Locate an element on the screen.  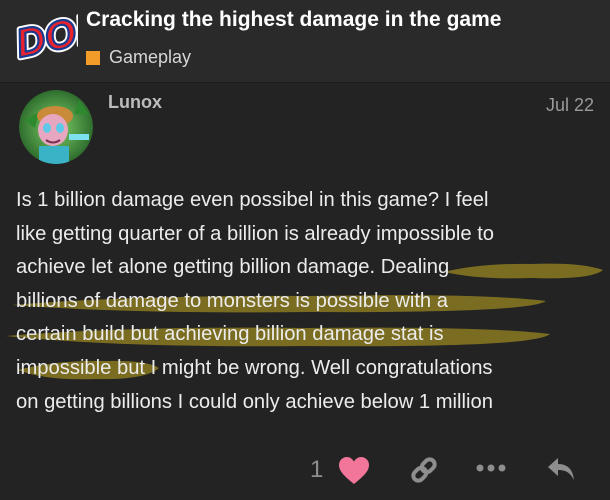
link-icon is located at coordinates (424, 472).